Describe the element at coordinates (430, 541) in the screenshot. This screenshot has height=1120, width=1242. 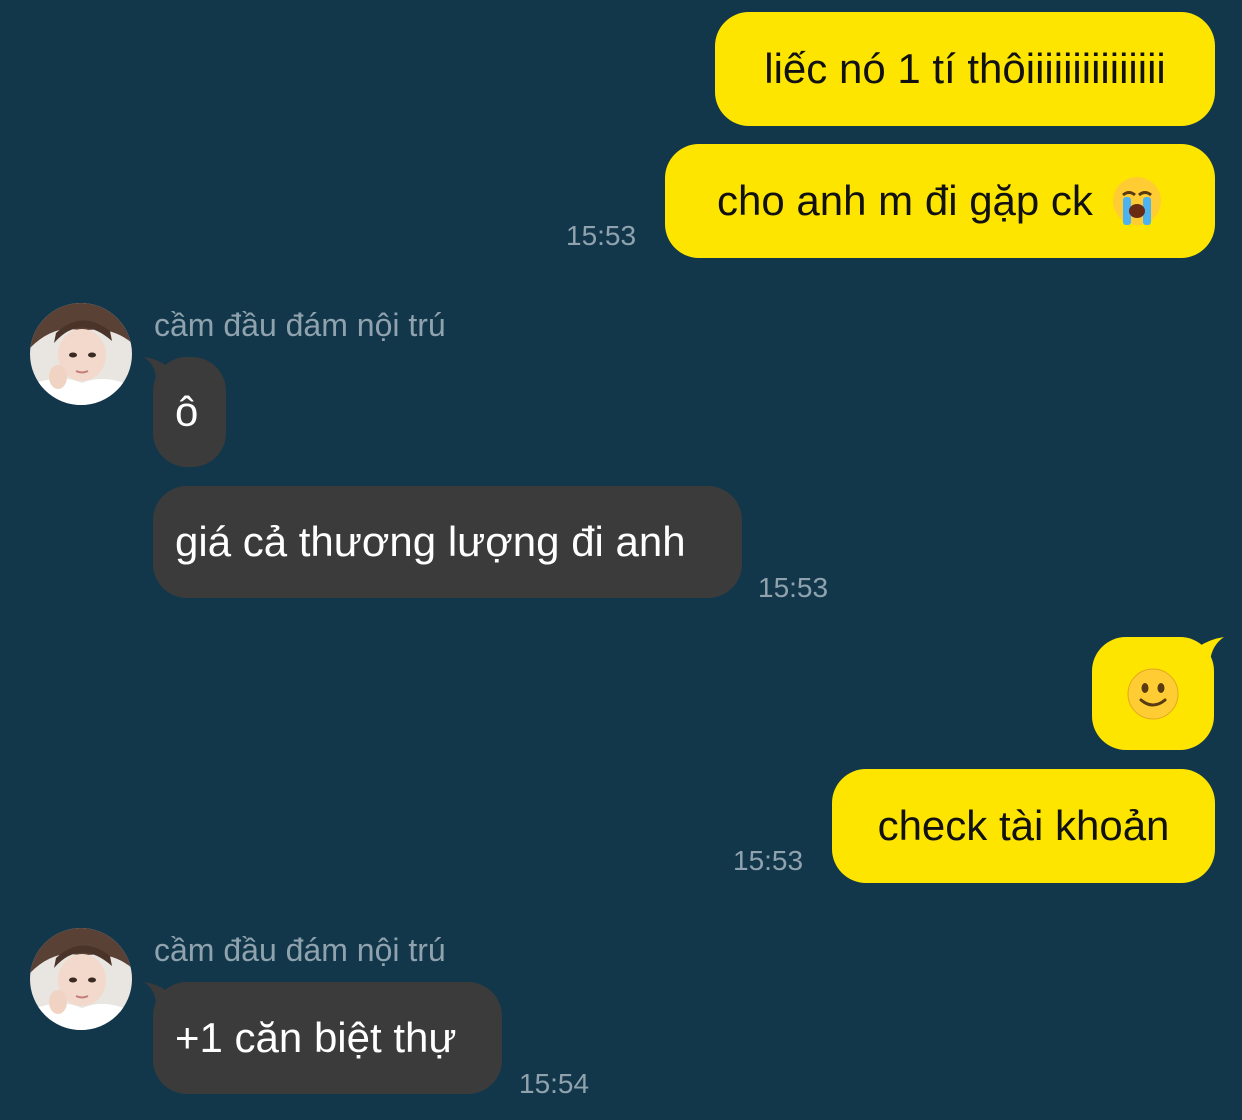
I see `message-text: giá cả thương lượng đi anh` at that location.